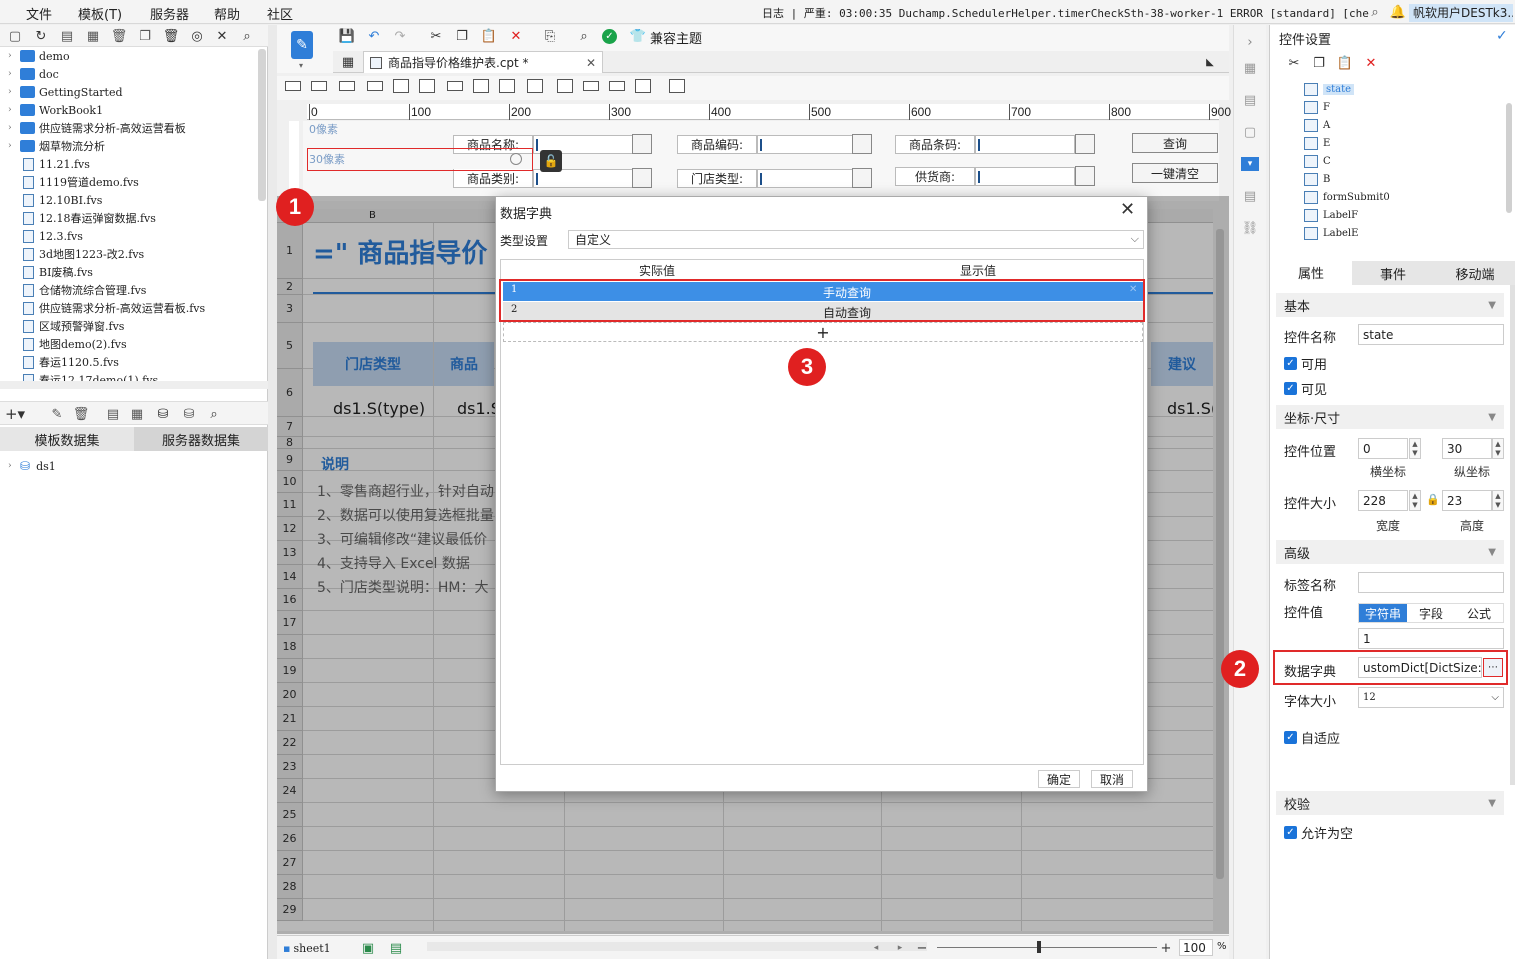  What do you see at coordinates (1250, 42) in the screenshot?
I see `expand-pane-icon: ›` at bounding box center [1250, 42].